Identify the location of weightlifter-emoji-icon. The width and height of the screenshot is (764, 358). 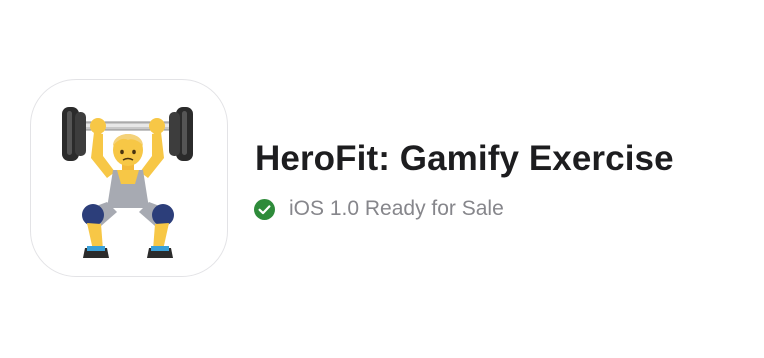
(127, 182).